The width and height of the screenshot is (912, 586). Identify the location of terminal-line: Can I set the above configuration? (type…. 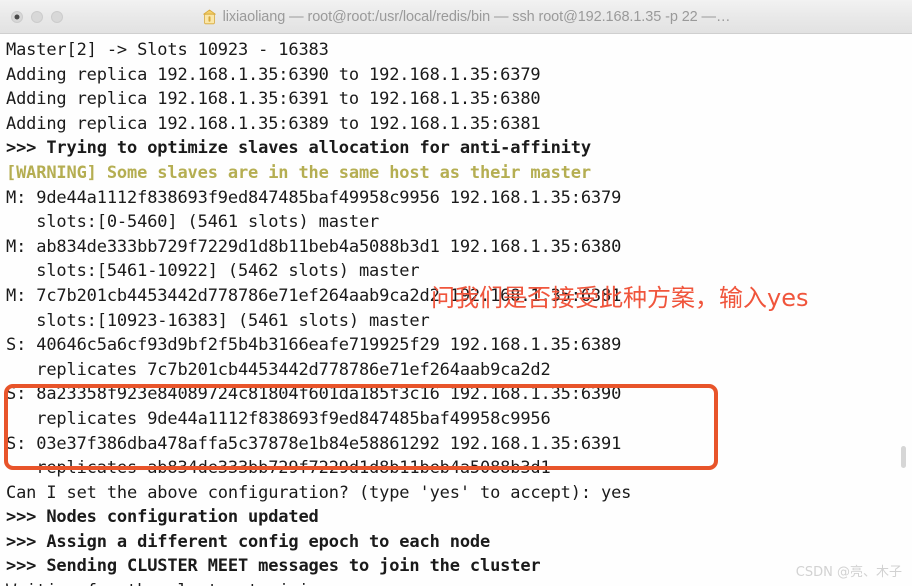
(319, 492).